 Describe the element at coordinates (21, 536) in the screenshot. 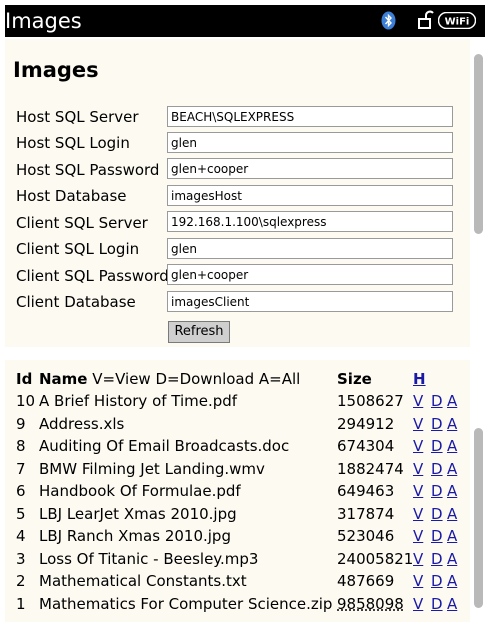

I see `row-id: 4` at that location.